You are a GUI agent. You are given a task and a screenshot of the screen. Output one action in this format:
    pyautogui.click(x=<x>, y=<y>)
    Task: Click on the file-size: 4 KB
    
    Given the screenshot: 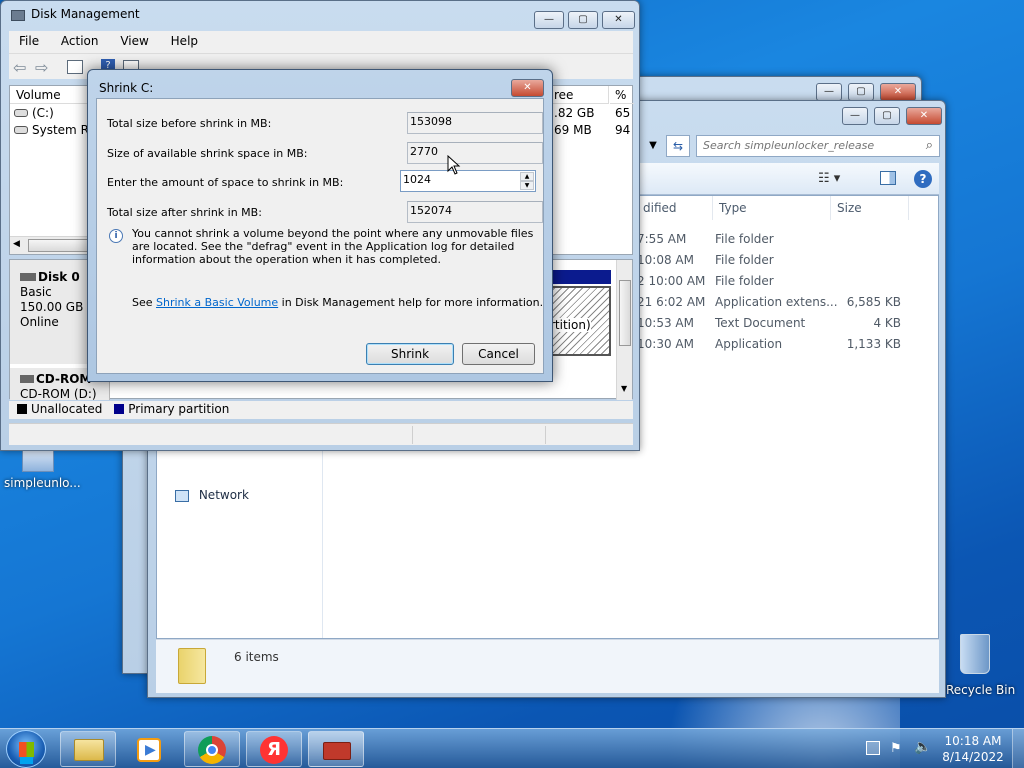 What is the action you would take?
    pyautogui.click(x=887, y=323)
    